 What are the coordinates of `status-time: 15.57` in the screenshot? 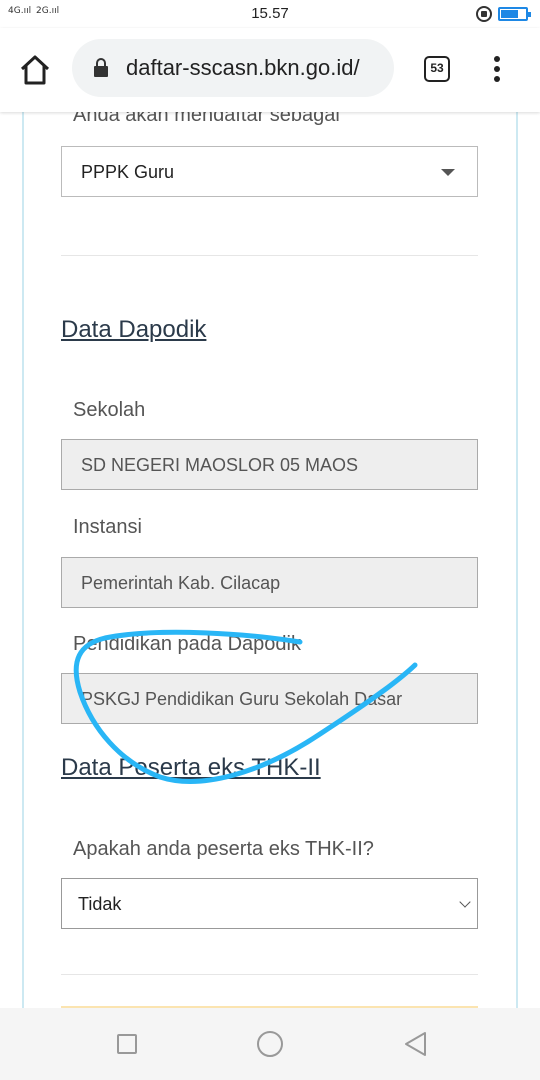 It's located at (270, 13).